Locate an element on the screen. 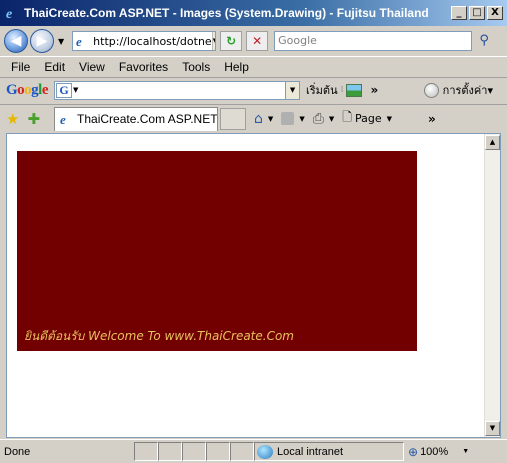 This screenshot has width=507, height=463. google-g-icon: G is located at coordinates (64, 90).